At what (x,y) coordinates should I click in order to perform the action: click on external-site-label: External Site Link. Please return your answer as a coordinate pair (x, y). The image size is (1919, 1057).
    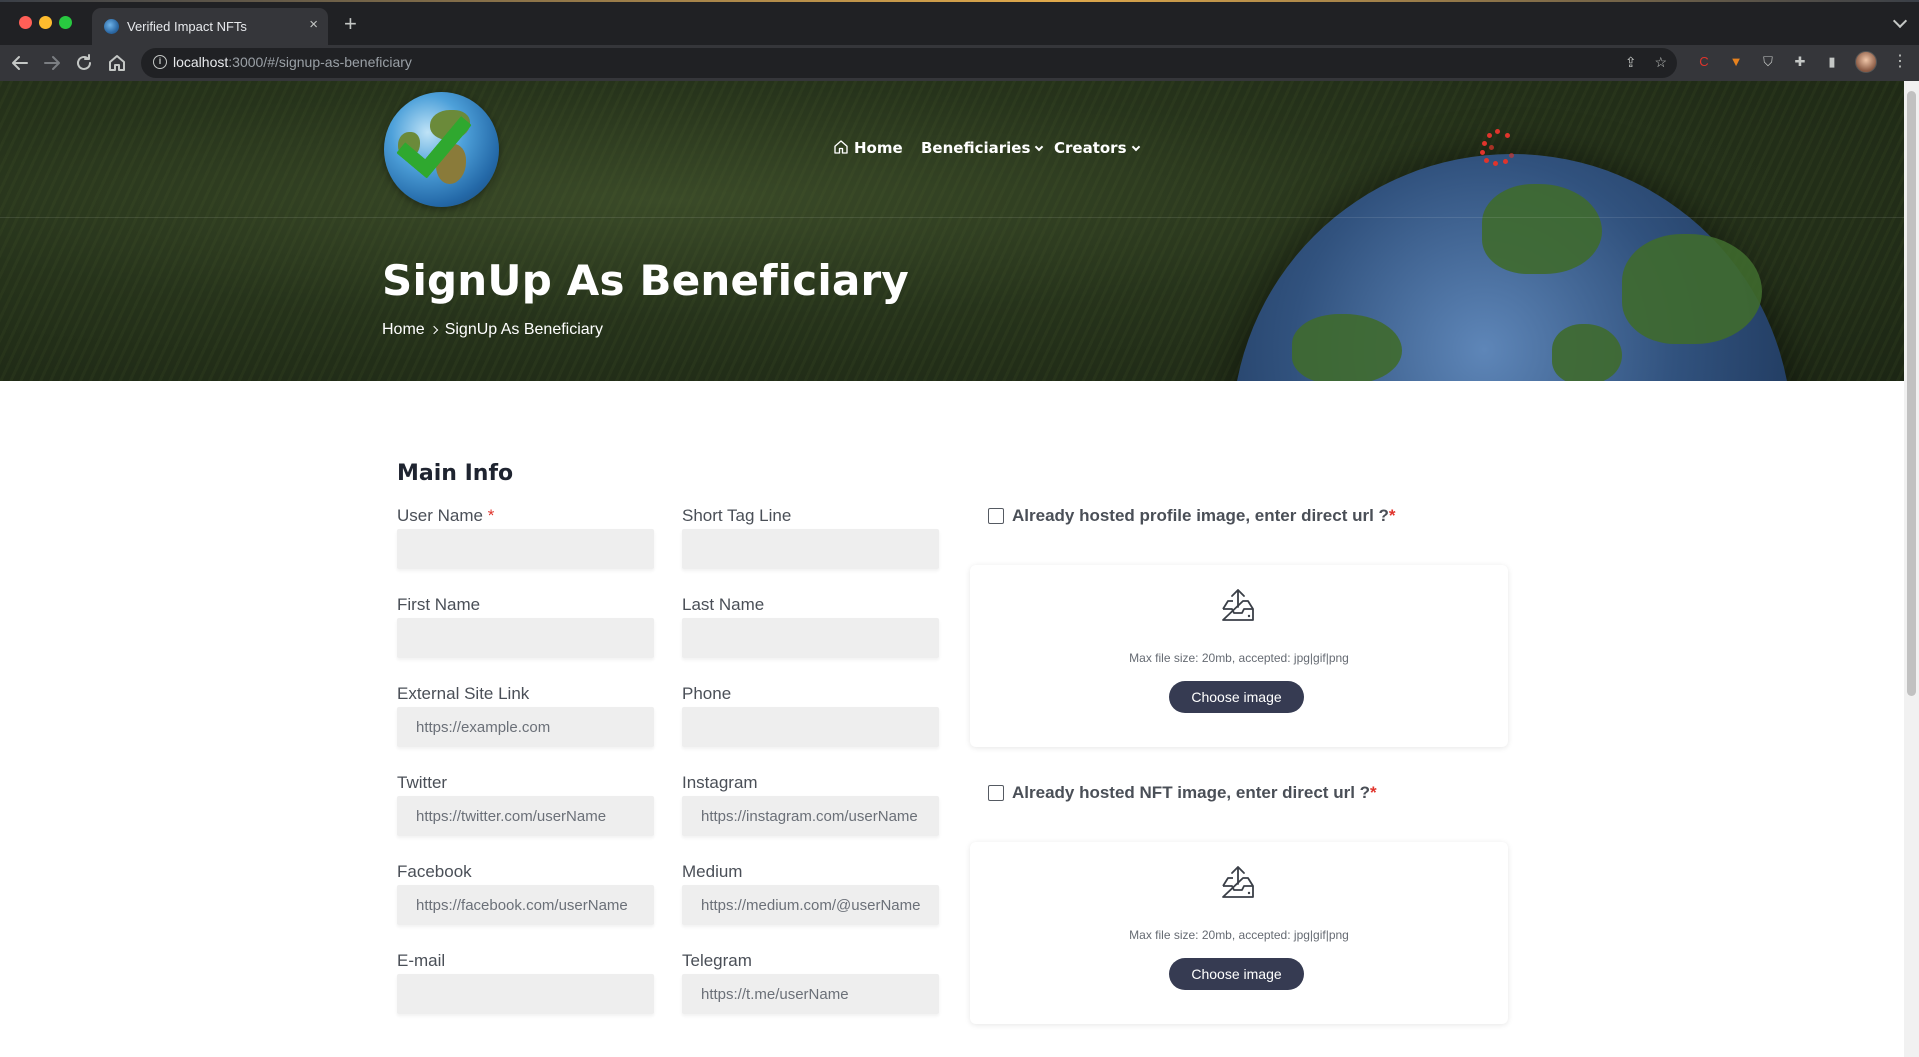
    Looking at the image, I should click on (463, 693).